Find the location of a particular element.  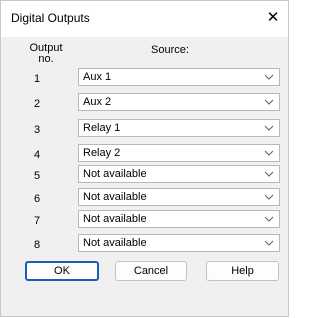

output-number: 6 is located at coordinates (37, 199).